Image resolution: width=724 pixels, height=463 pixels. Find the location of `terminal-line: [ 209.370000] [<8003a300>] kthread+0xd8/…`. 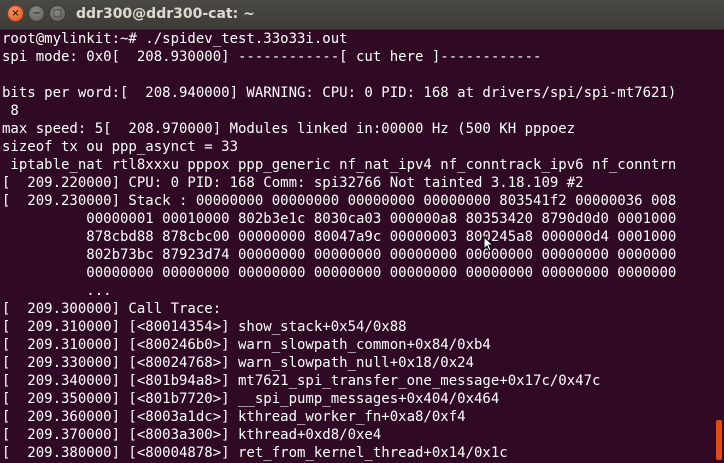

terminal-line: [ 209.370000] [<8003a300>] kthread+0xd8/… is located at coordinates (192, 435).